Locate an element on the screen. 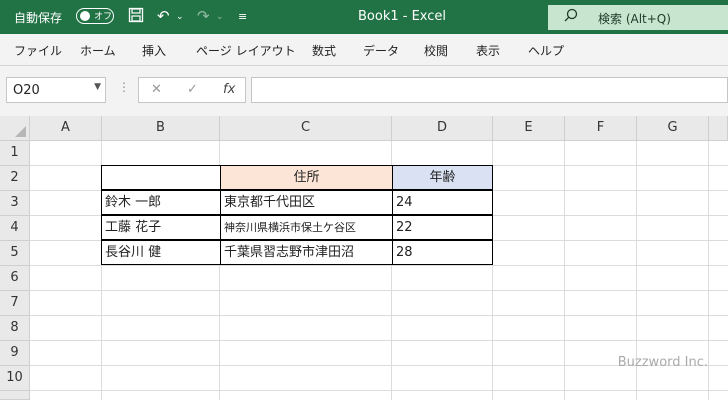 This screenshot has width=728, height=400. tab-insert: 挿入 is located at coordinates (154, 50).